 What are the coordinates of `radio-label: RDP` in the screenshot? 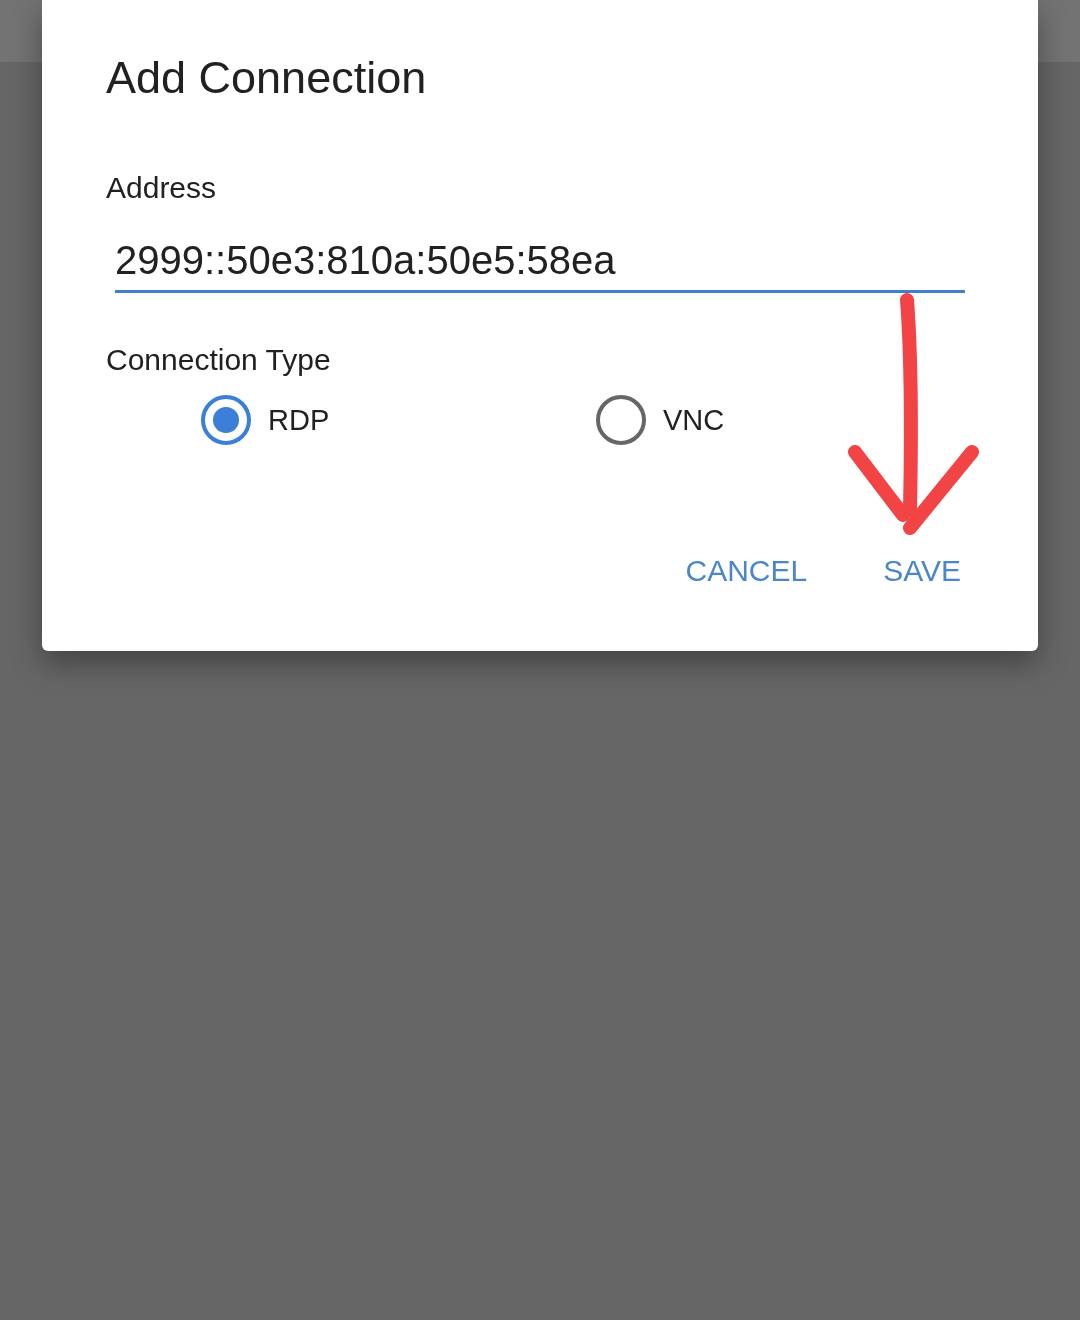 It's located at (299, 420).